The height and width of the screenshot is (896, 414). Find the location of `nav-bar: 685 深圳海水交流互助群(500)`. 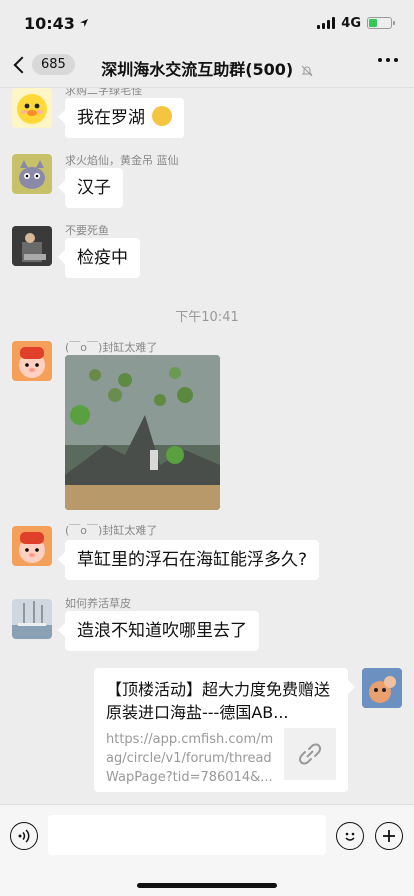

nav-bar: 685 深圳海水交流互助群(500) is located at coordinates (207, 67).